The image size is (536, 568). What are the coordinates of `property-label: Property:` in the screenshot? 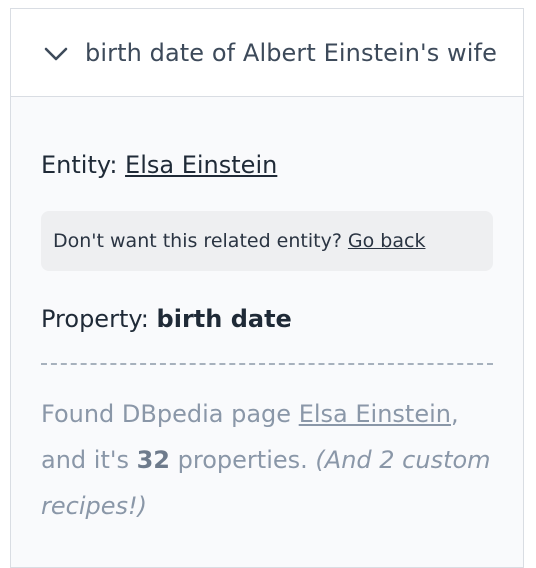 It's located at (95, 319).